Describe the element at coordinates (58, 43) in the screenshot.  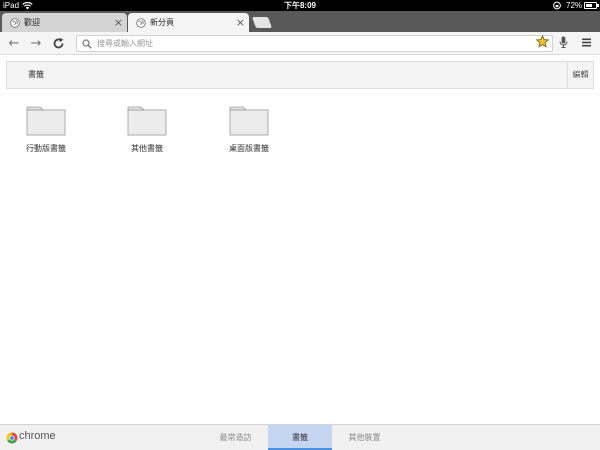
I see `reload-icon` at that location.